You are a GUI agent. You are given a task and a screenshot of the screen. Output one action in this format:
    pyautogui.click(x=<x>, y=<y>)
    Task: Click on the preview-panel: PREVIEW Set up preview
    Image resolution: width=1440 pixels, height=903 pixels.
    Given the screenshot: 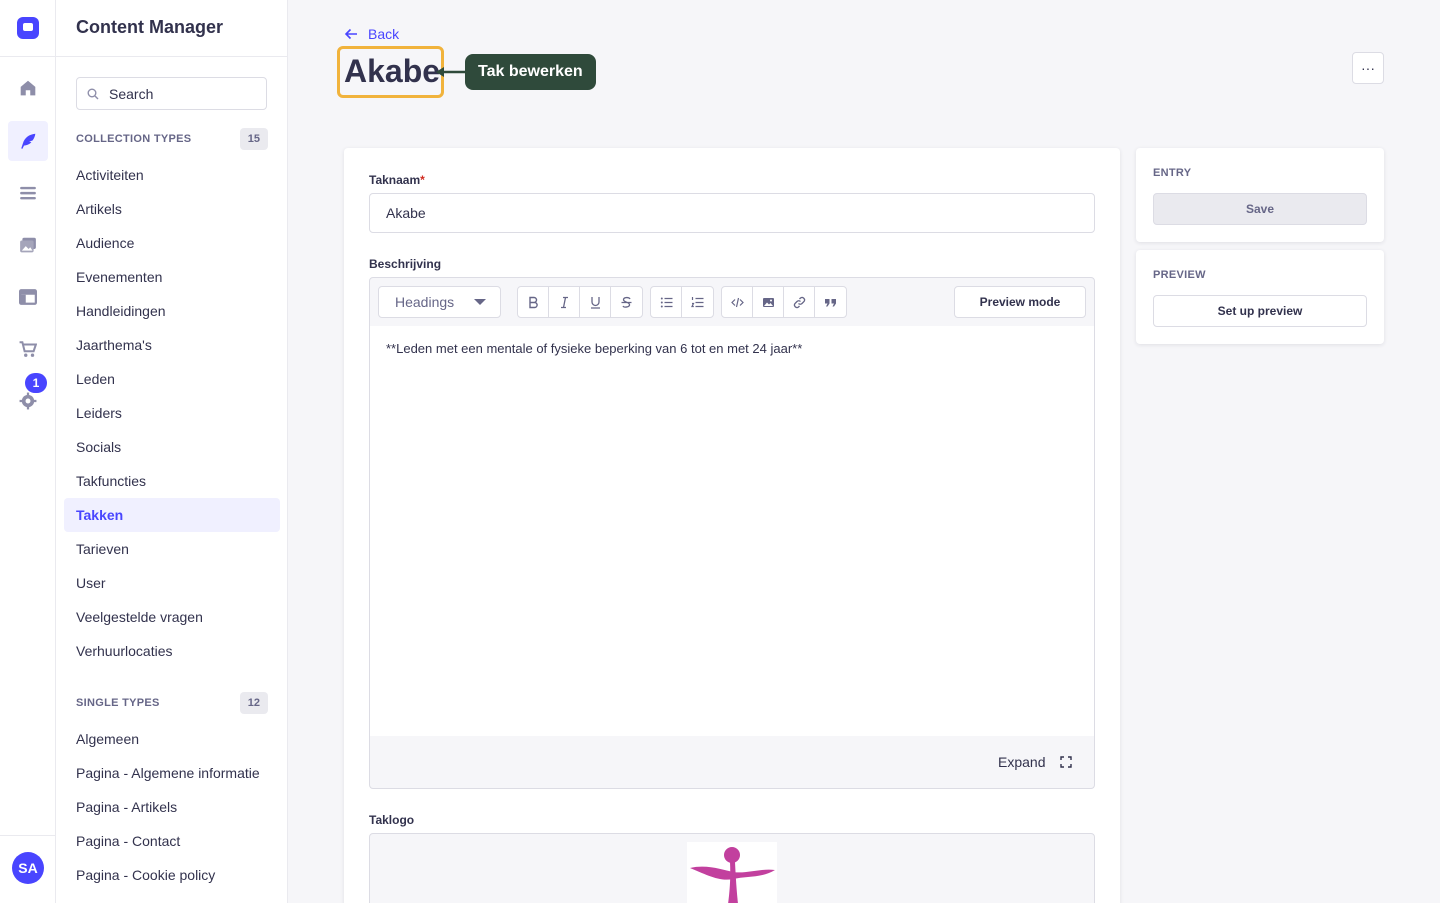 What is the action you would take?
    pyautogui.click(x=1260, y=297)
    